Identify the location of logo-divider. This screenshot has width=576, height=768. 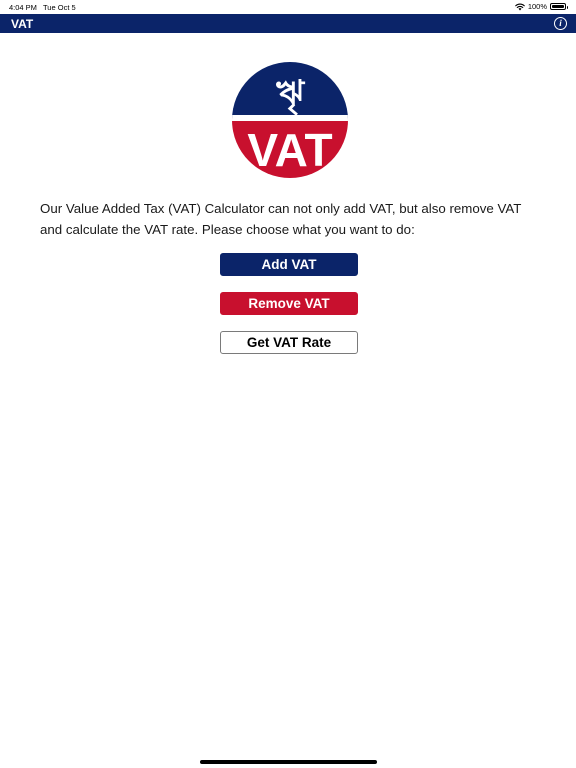
(290, 118).